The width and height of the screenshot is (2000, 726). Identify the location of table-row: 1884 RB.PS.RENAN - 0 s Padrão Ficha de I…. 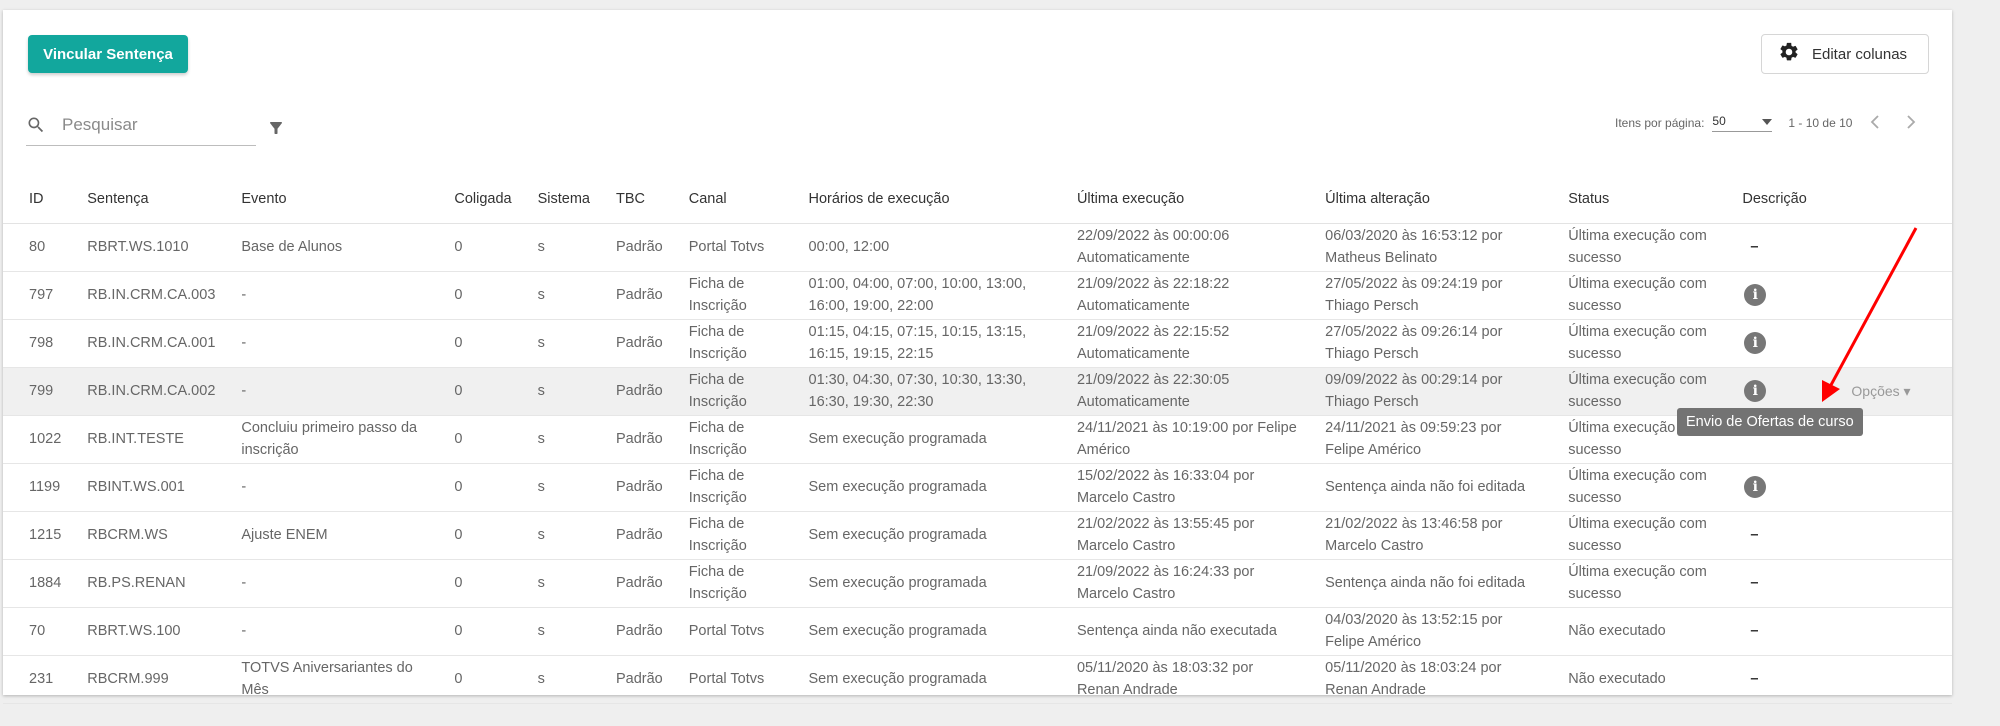
(977, 583).